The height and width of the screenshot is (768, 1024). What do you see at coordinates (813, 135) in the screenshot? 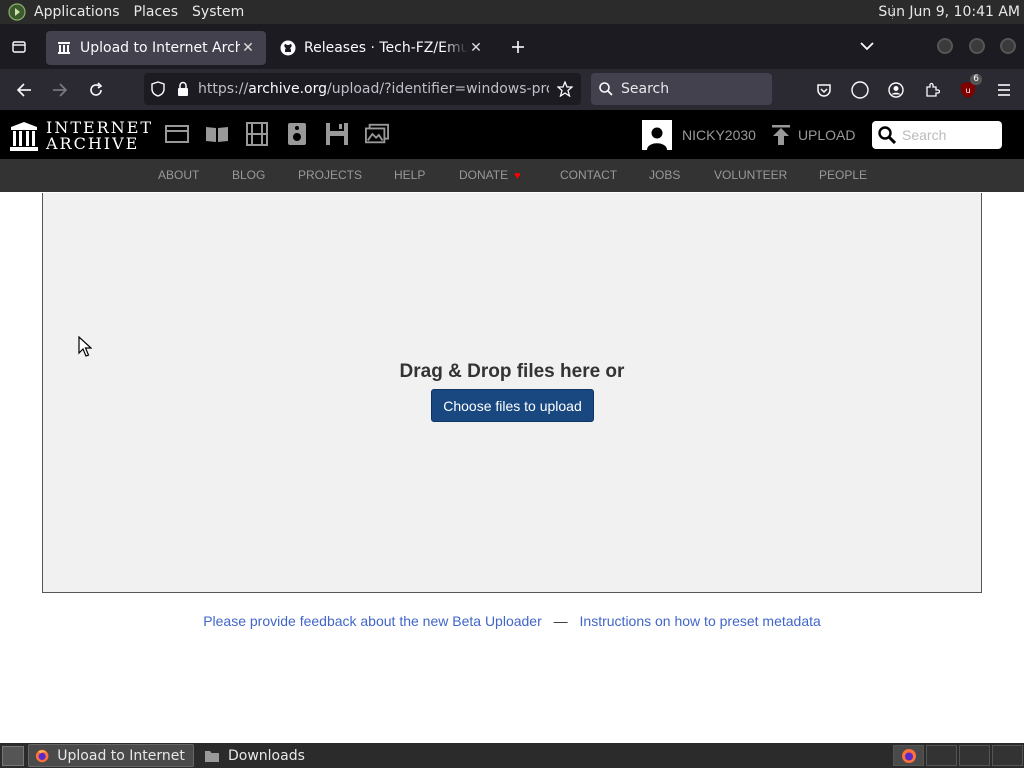
I see `upload-link: UPLOAD` at bounding box center [813, 135].